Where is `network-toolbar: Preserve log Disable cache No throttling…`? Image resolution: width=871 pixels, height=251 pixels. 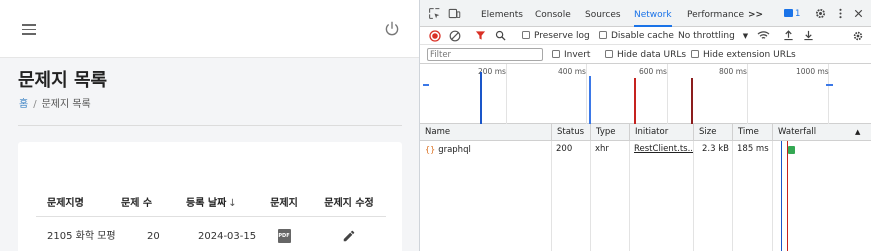 network-toolbar: Preserve log Disable cache No throttling… is located at coordinates (645, 36).